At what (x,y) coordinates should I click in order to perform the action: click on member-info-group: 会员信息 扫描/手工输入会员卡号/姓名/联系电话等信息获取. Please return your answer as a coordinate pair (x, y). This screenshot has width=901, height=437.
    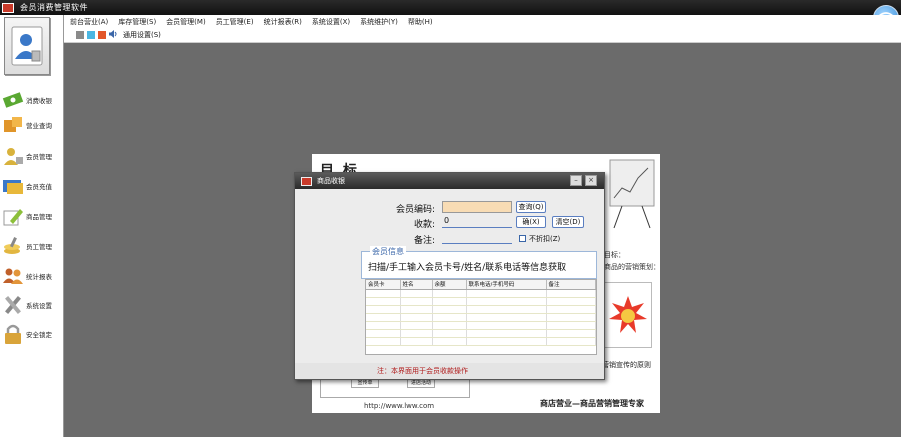
    Looking at the image, I should click on (479, 262).